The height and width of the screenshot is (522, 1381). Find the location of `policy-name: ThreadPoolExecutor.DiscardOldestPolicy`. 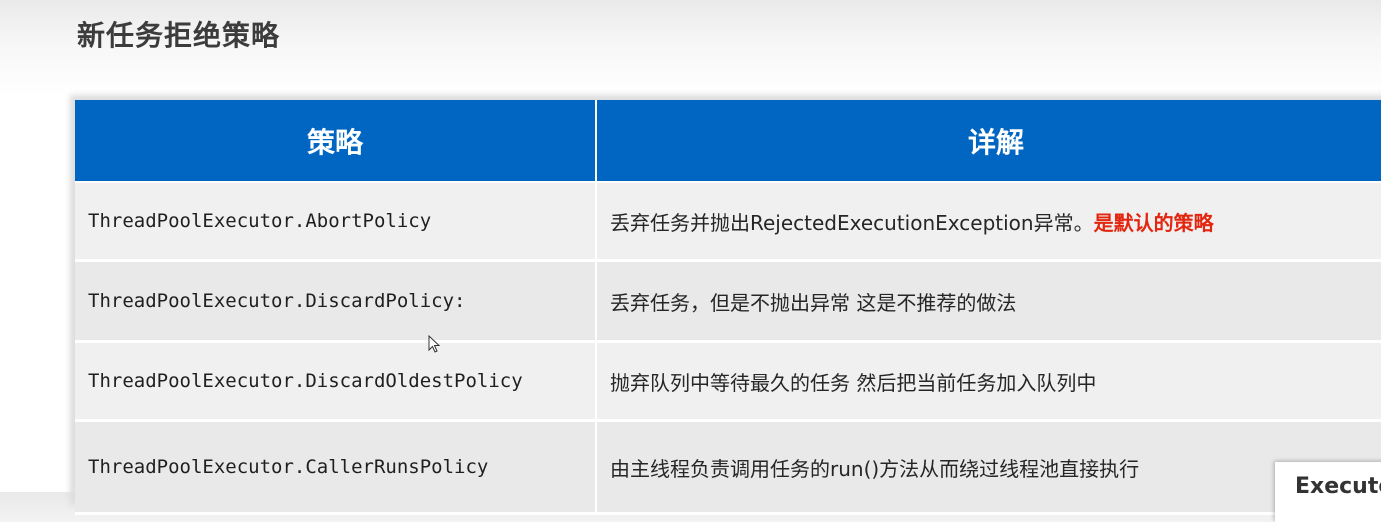

policy-name: ThreadPoolExecutor.DiscardOldestPolicy is located at coordinates (305, 381).